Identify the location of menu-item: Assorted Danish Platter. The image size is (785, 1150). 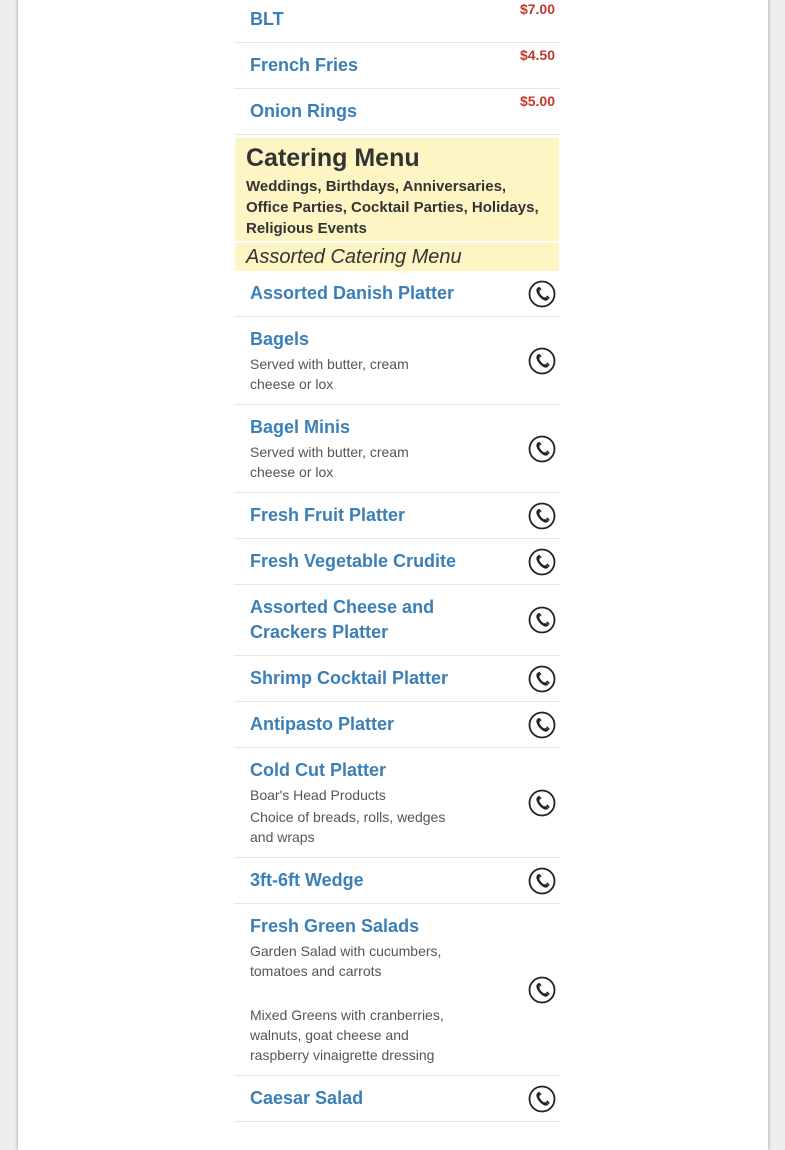
(397, 294).